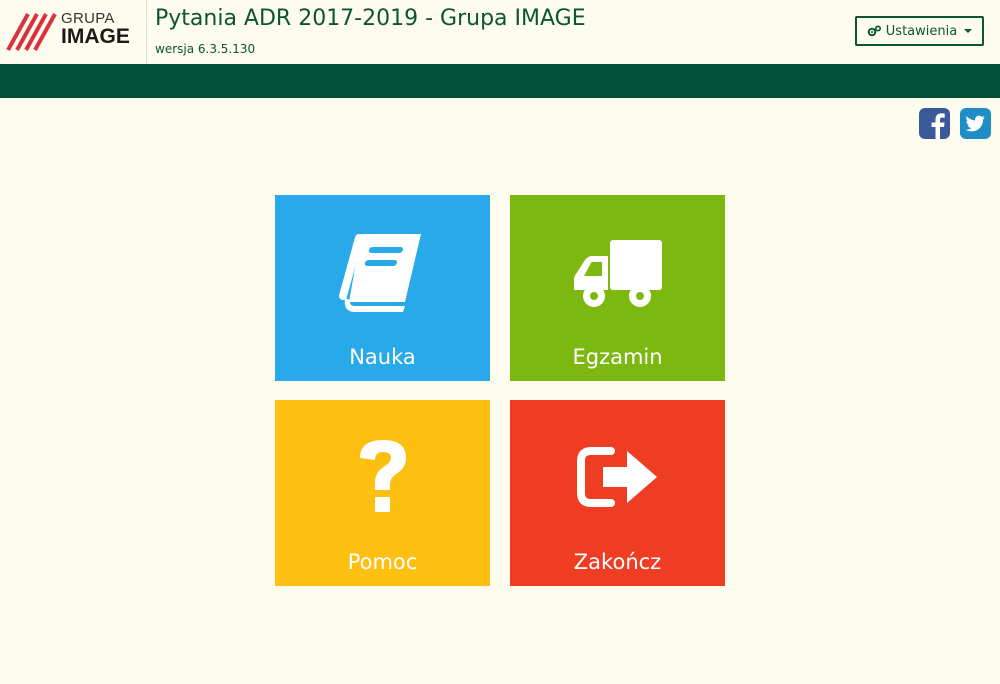 The height and width of the screenshot is (684, 1000). I want to click on exit-icon, so click(616, 477).